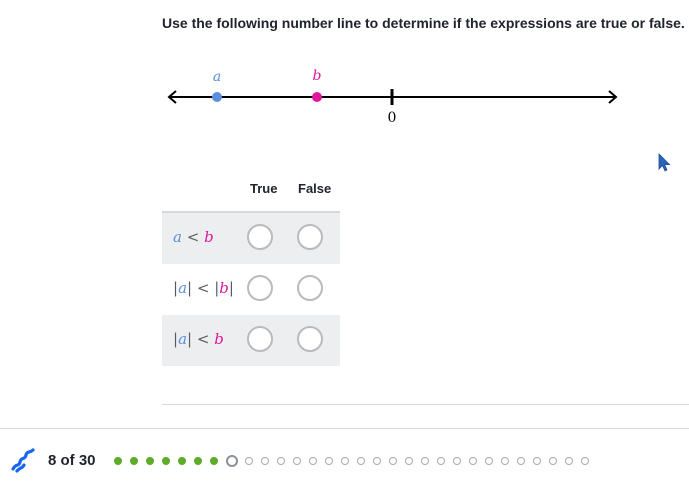  Describe the element at coordinates (355, 461) in the screenshot. I see `progress-dots` at that location.